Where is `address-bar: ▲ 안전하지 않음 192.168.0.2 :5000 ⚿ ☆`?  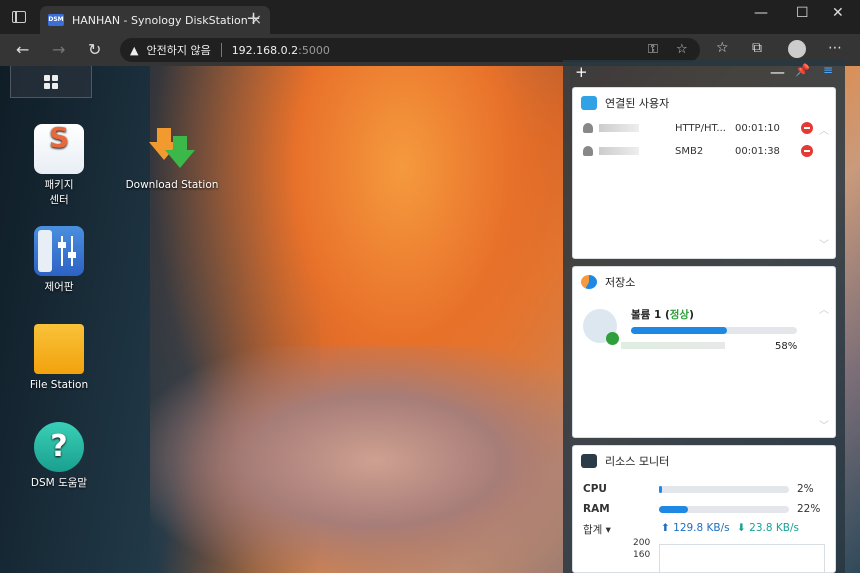
address-bar: ▲ 안전하지 않음 192.168.0.2 :5000 ⚿ ☆ is located at coordinates (410, 50).